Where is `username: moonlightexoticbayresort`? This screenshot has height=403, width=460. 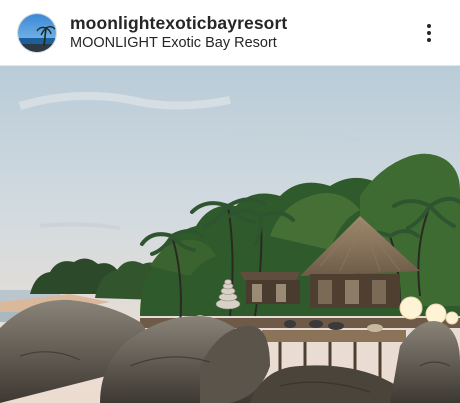 username: moonlightexoticbayresort is located at coordinates (178, 23).